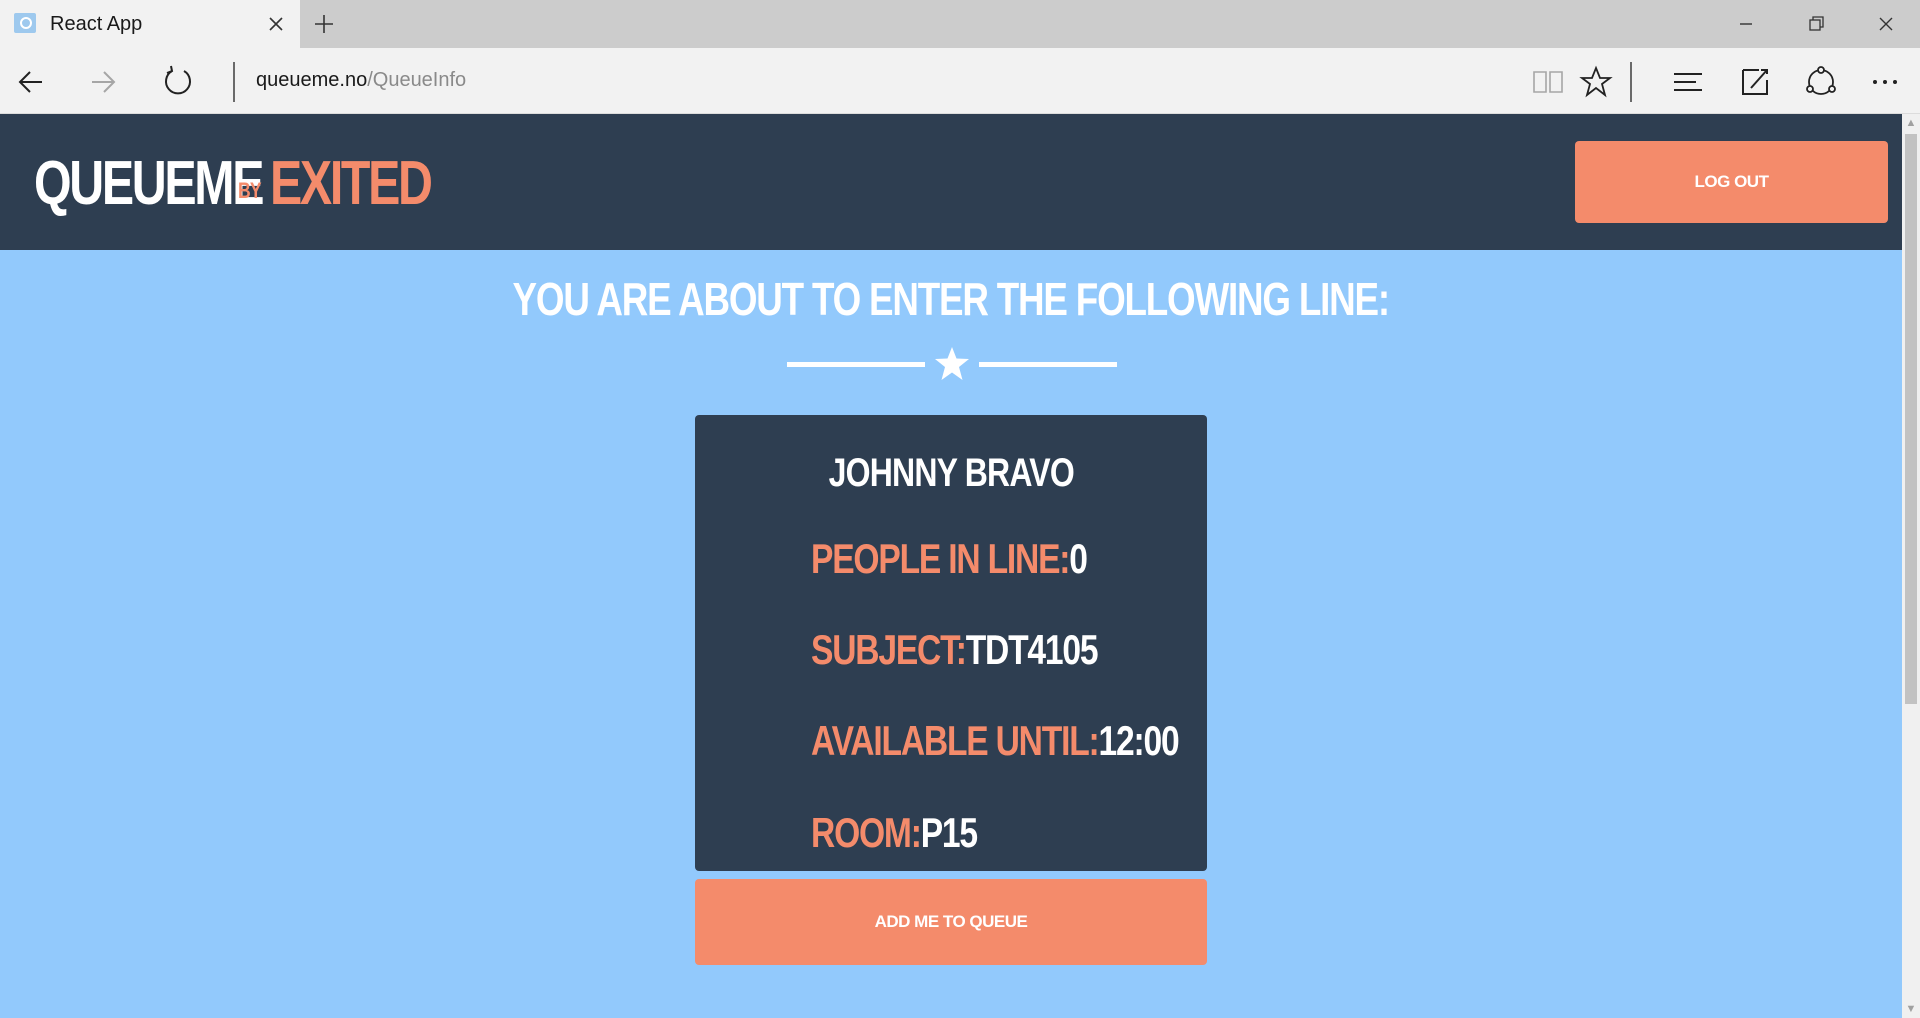 This screenshot has width=1920, height=1018. What do you see at coordinates (276, 24) in the screenshot?
I see `close-tab-icon` at bounding box center [276, 24].